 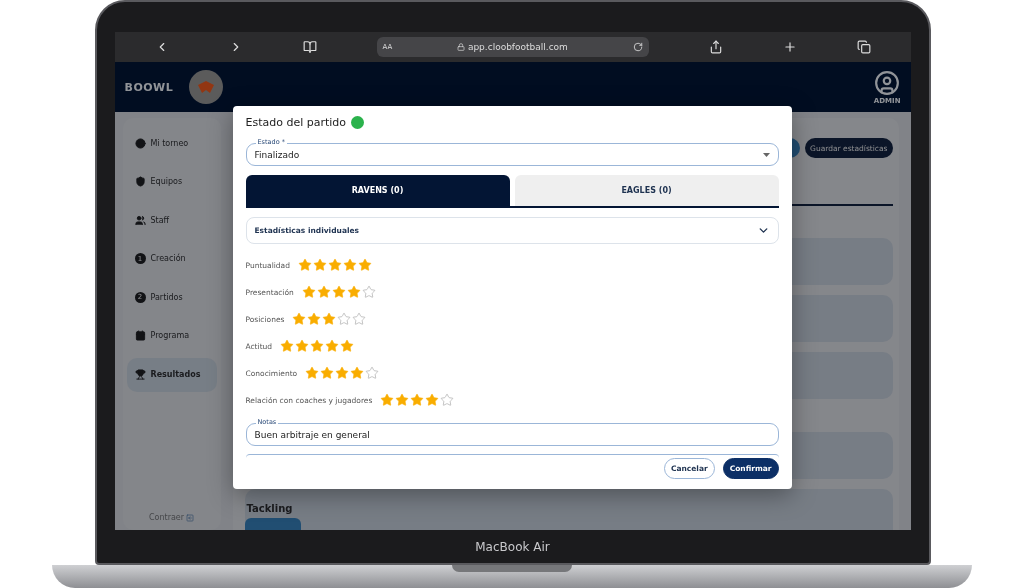 I want to click on notes-field: Buen arbitraje en general, so click(x=512, y=435).